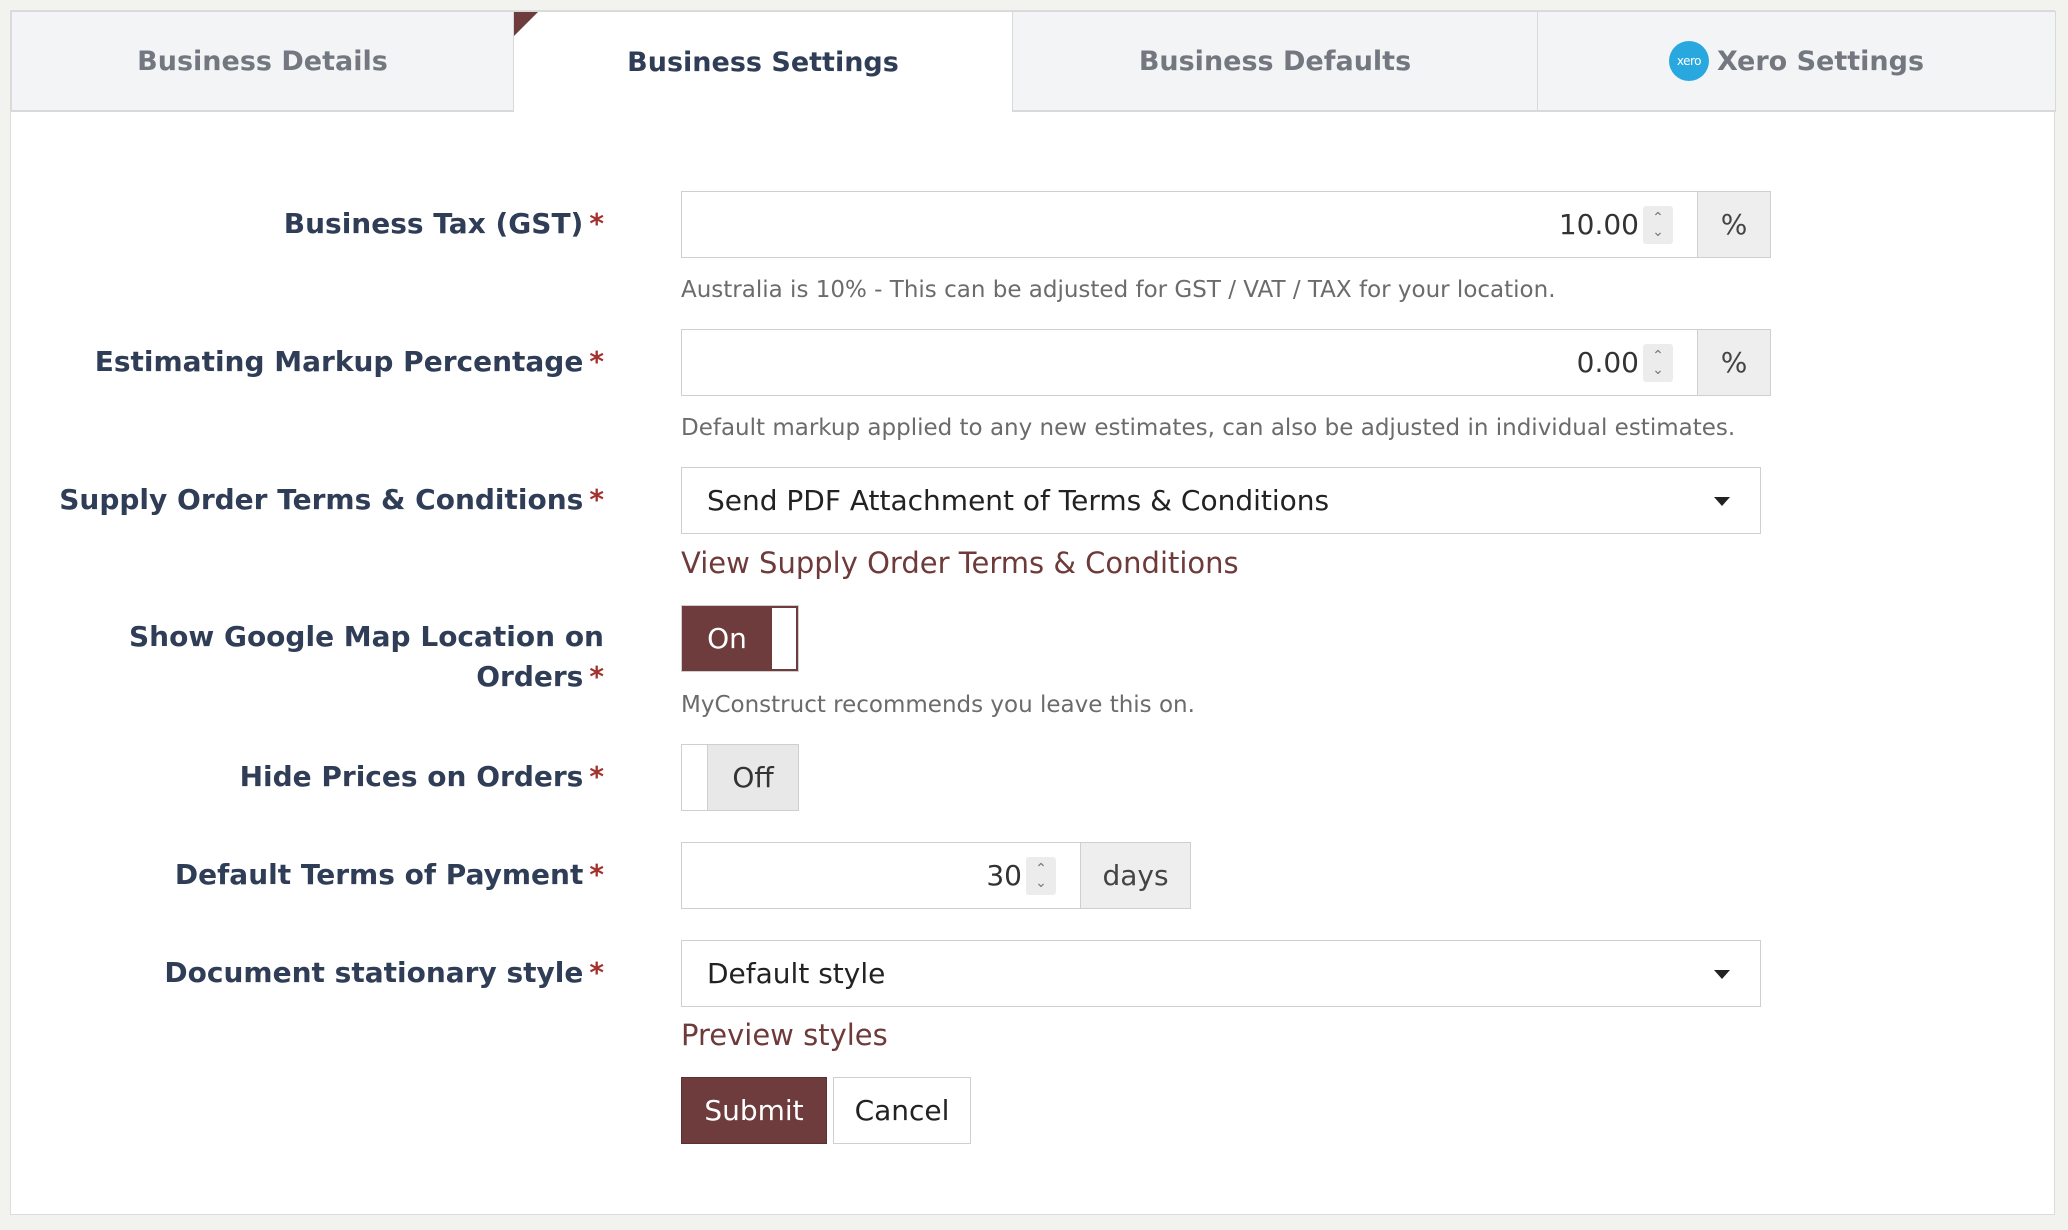  Describe the element at coordinates (753, 777) in the screenshot. I see `toggle-label: Off` at that location.